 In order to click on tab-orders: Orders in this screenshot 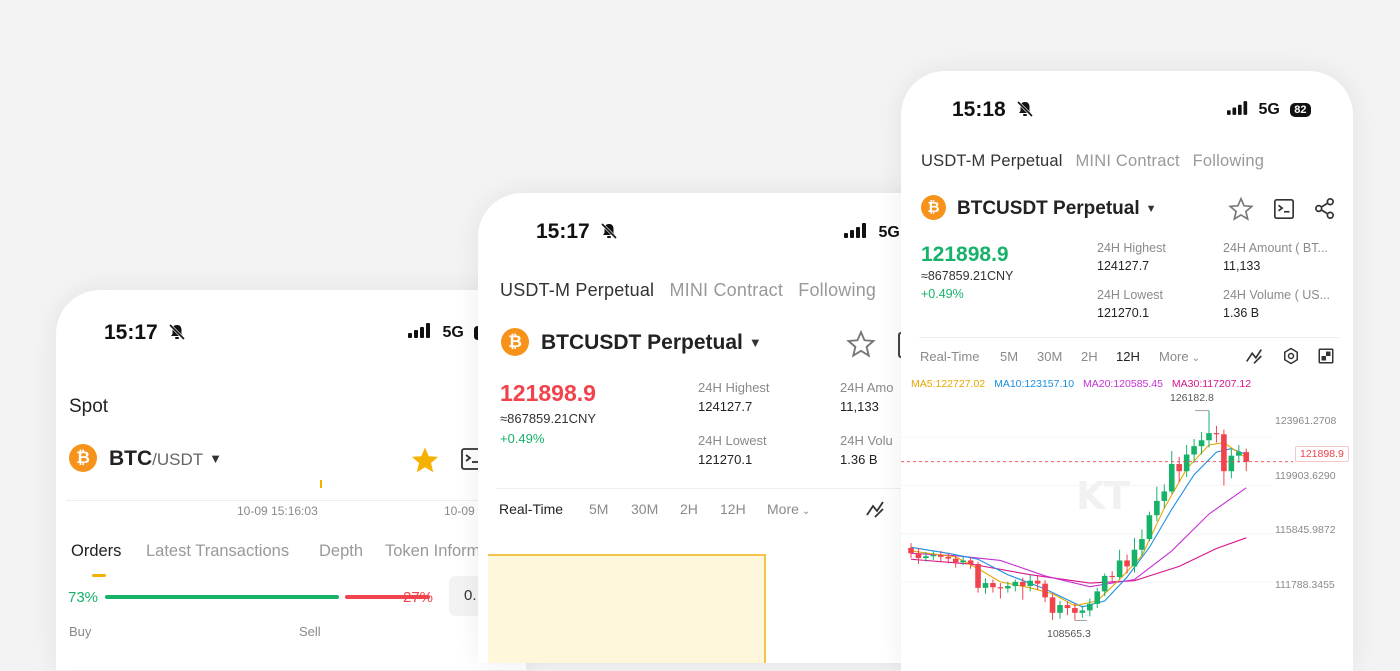, I will do `click(96, 551)`.